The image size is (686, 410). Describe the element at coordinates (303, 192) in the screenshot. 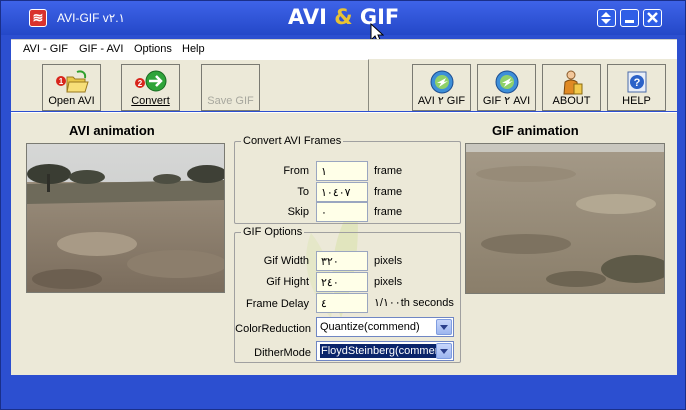

I see `to-label: To` at that location.